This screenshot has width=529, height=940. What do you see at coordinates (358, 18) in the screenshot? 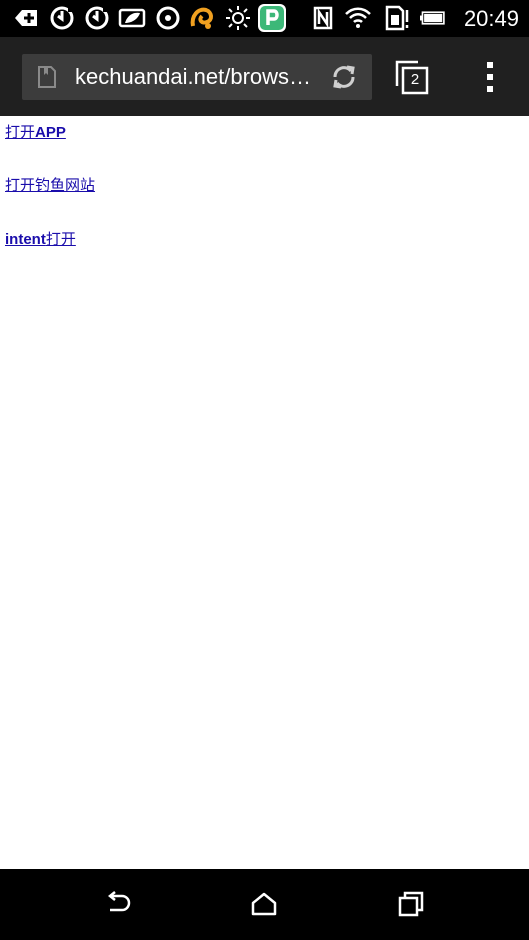
I see `wifi-icon` at bounding box center [358, 18].